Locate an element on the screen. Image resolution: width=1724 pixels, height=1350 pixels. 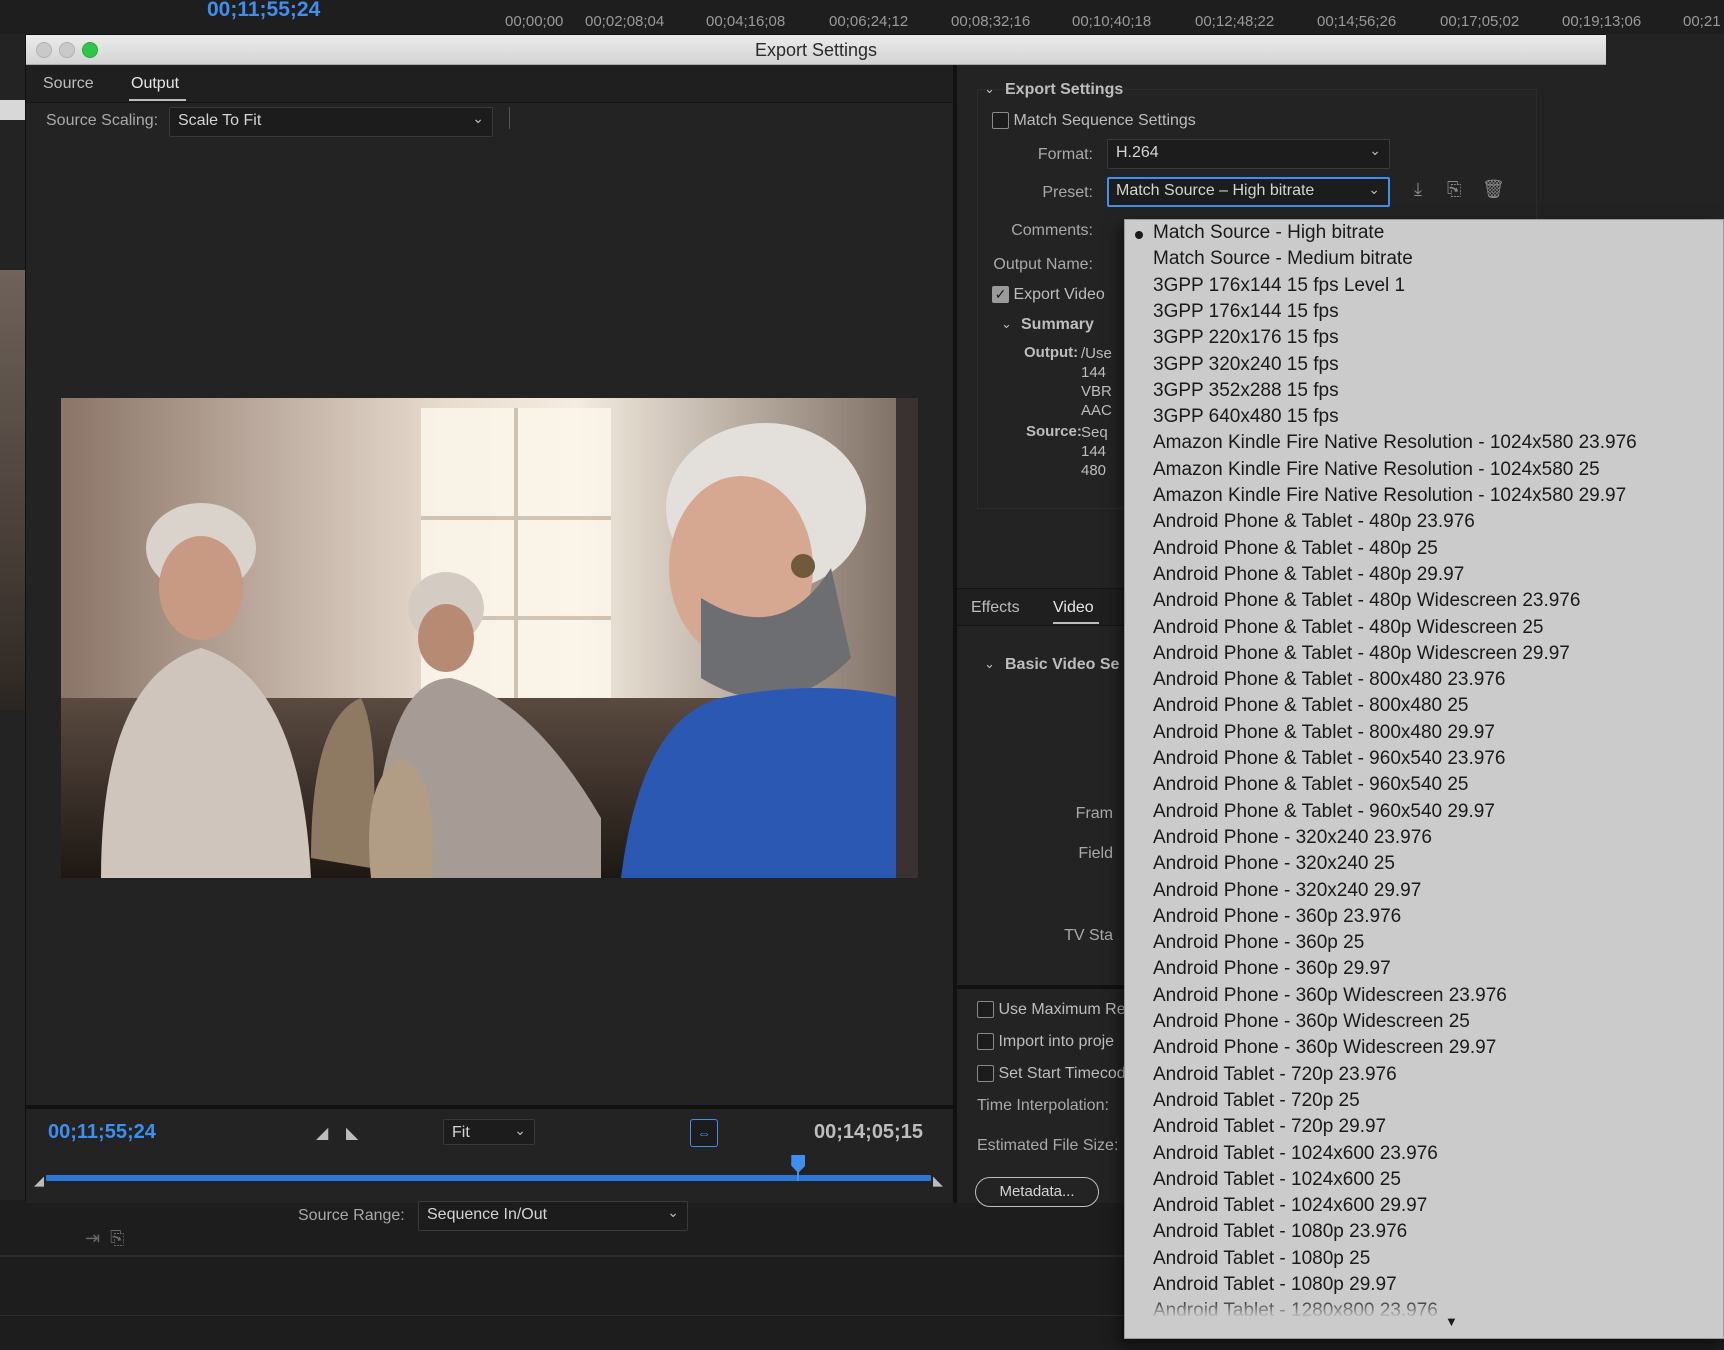
background-timecode: 00;11;55;24 is located at coordinates (264, 10).